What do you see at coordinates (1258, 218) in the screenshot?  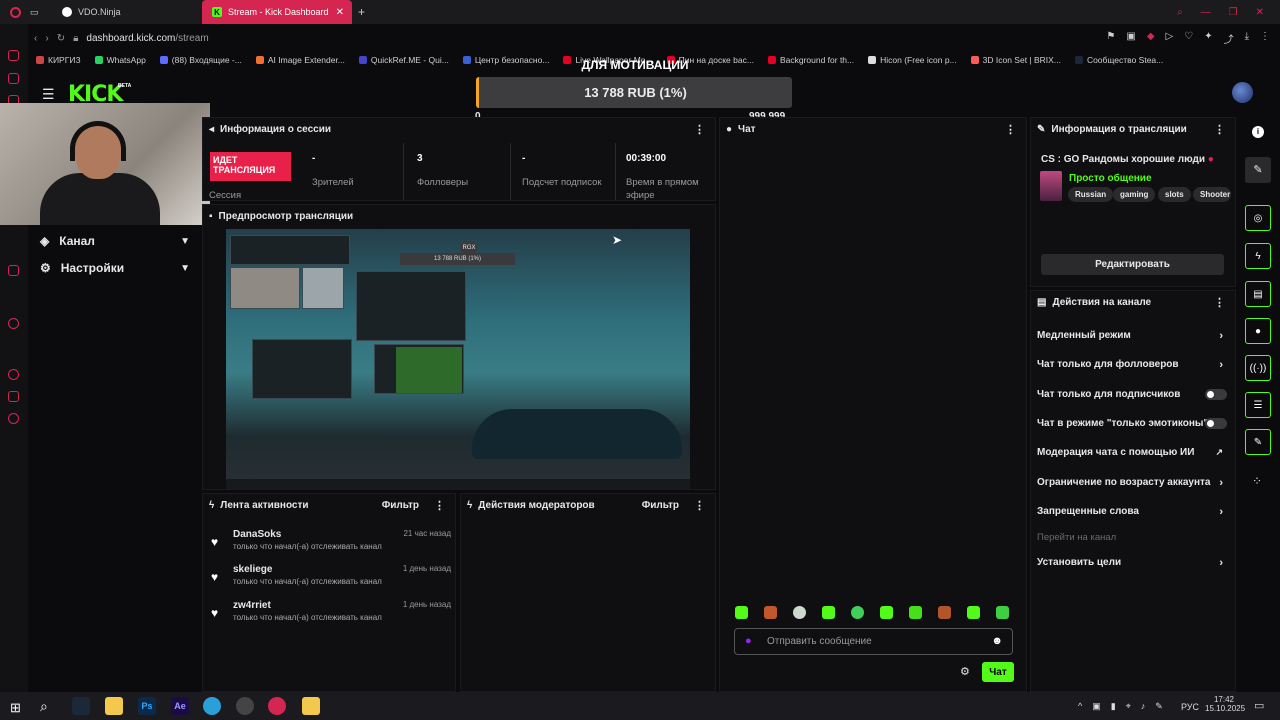 I see `screen-capture-icon: ◎` at bounding box center [1258, 218].